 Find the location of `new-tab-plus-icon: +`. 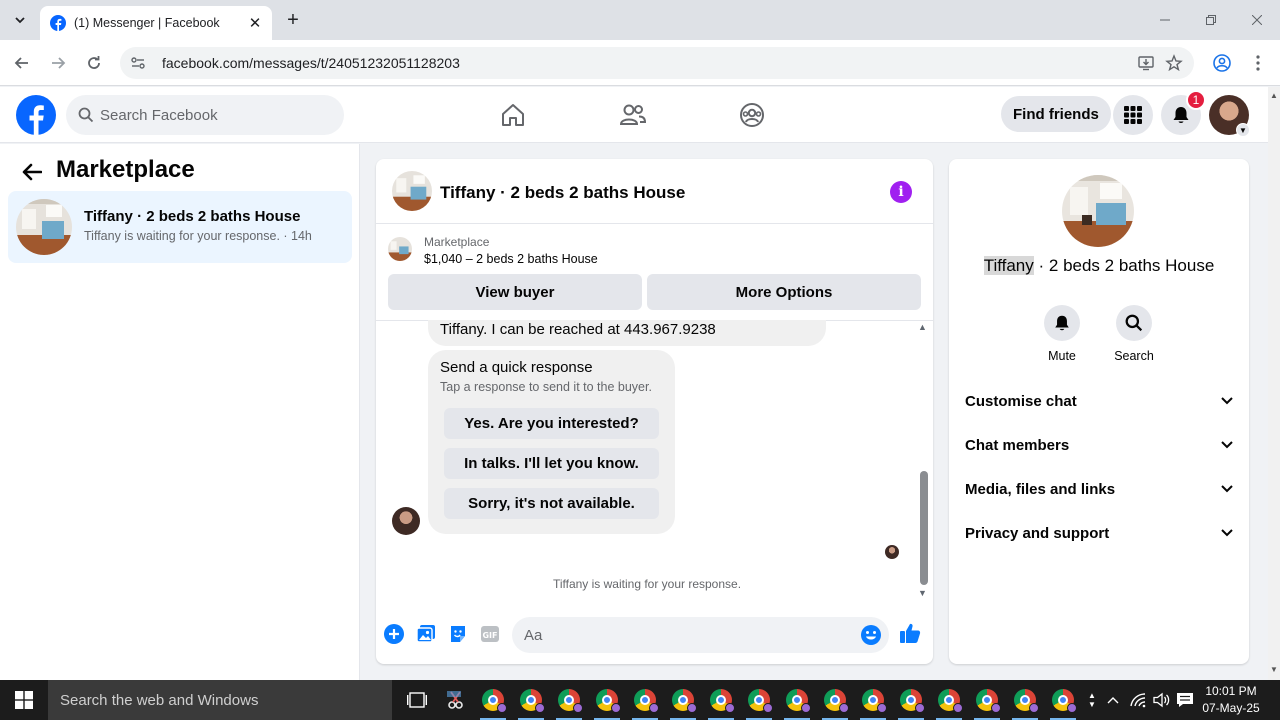

new-tab-plus-icon: + is located at coordinates (293, 20).